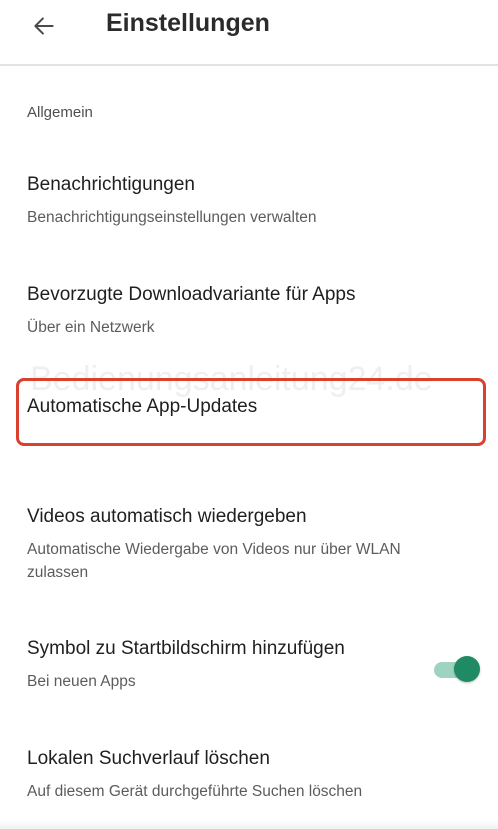 Image resolution: width=498 pixels, height=829 pixels. I want to click on homescreen-icon-toggle, so click(457, 670).